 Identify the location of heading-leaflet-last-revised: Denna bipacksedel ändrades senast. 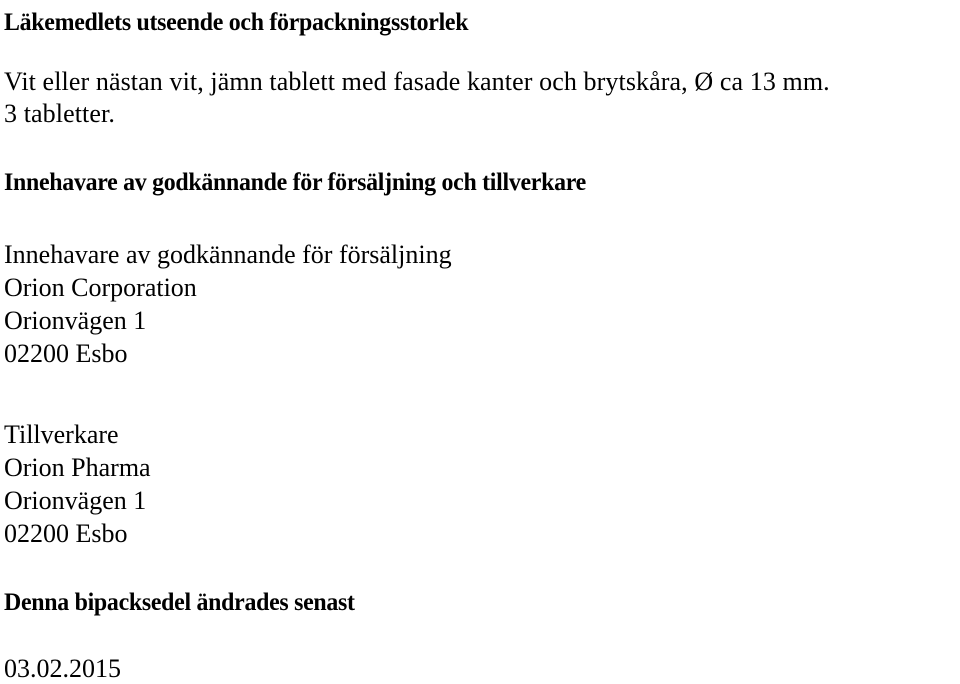
(187, 603).